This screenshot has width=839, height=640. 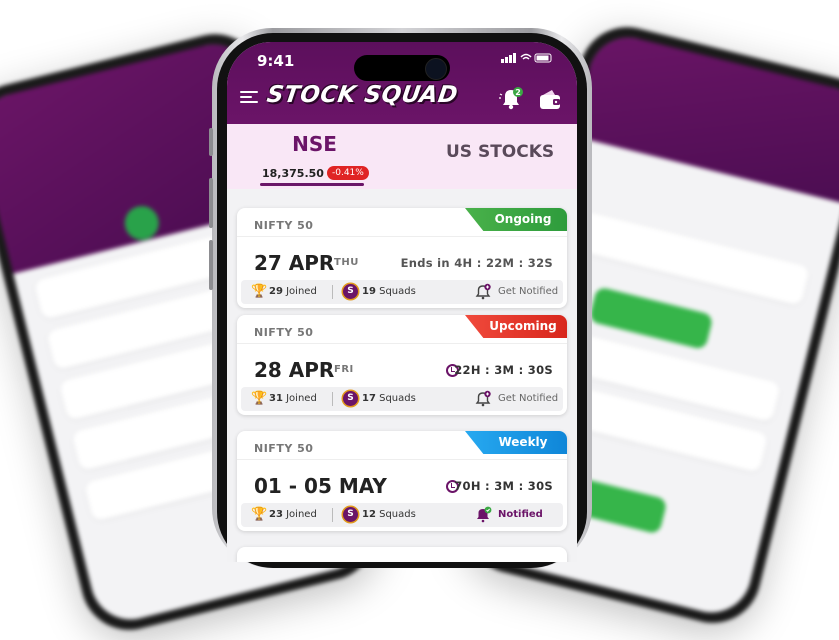 What do you see at coordinates (436, 69) in the screenshot?
I see `camera-icon` at bounding box center [436, 69].